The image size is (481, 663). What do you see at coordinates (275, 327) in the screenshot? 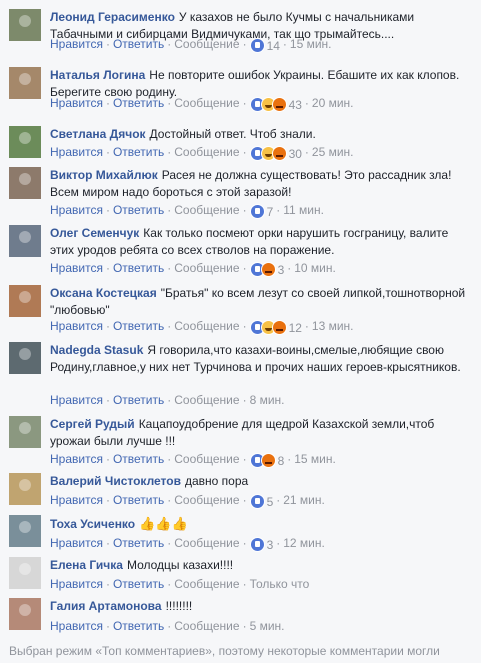
I see `reactions: 12` at bounding box center [275, 327].